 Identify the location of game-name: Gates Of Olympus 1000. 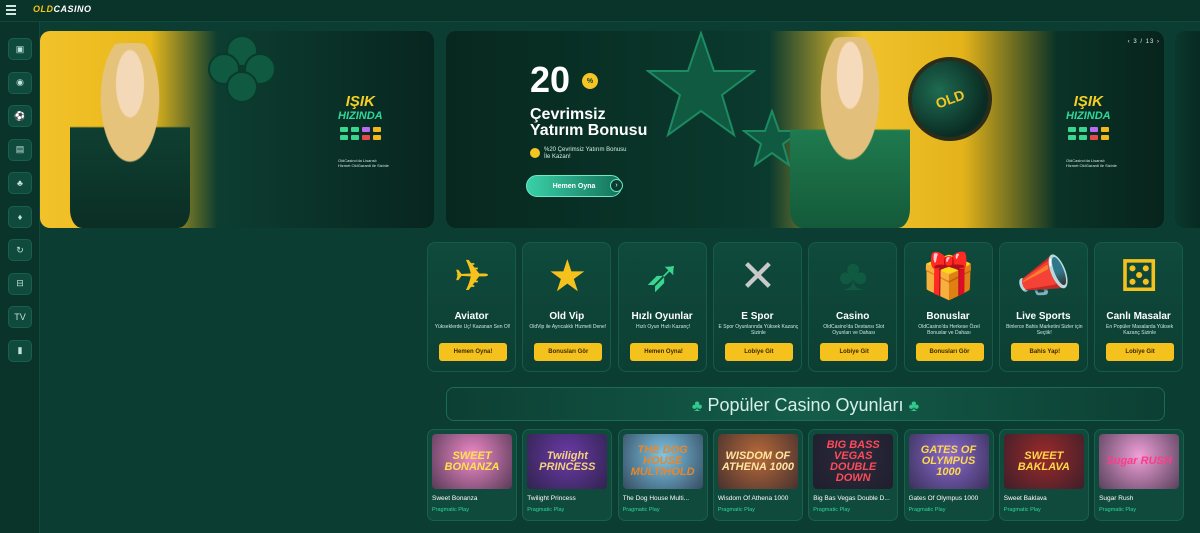
(943, 498).